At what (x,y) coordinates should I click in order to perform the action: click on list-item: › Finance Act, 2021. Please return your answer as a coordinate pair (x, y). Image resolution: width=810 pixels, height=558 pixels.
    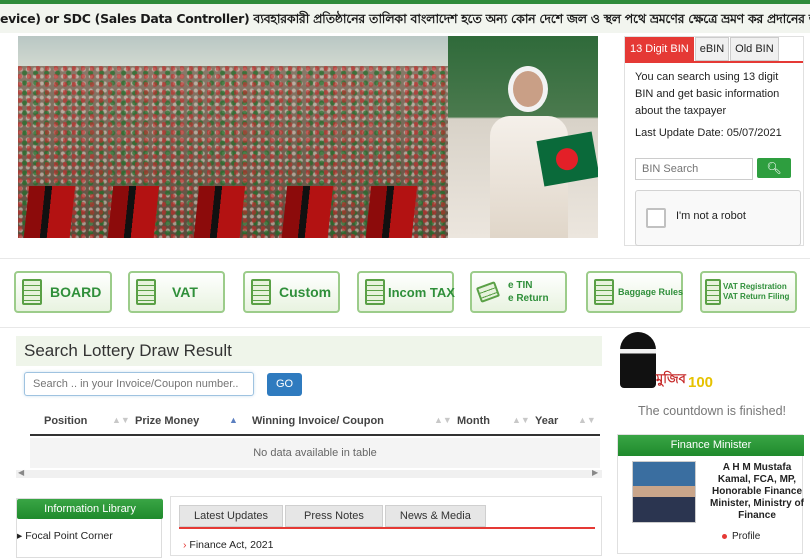
    Looking at the image, I should click on (228, 545).